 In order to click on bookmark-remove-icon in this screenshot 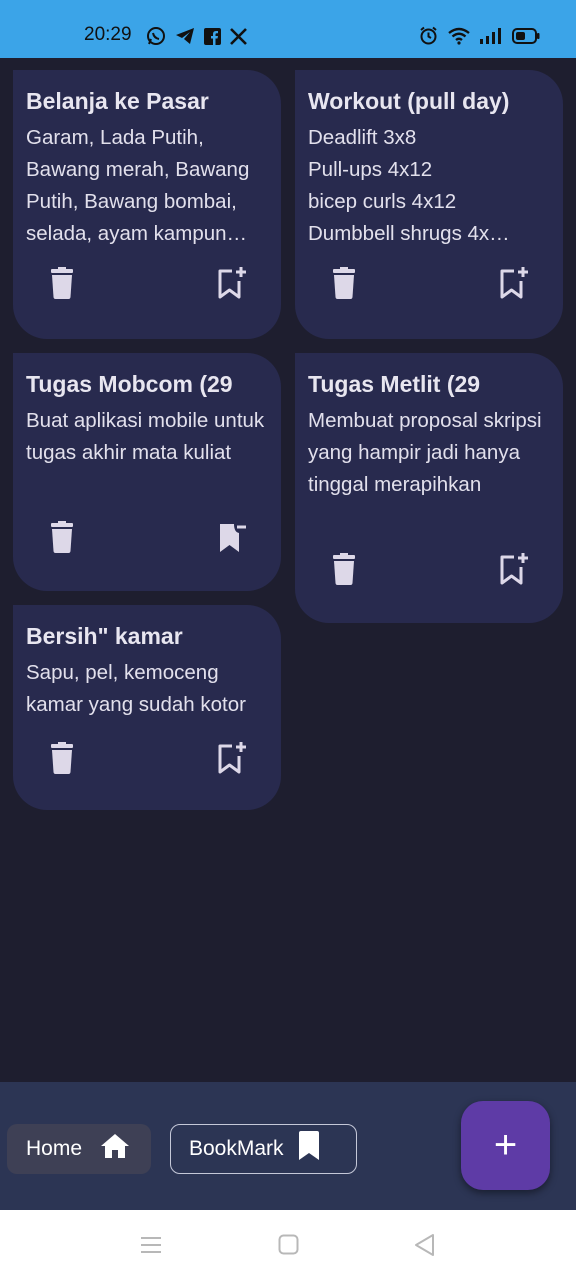, I will do `click(233, 538)`.